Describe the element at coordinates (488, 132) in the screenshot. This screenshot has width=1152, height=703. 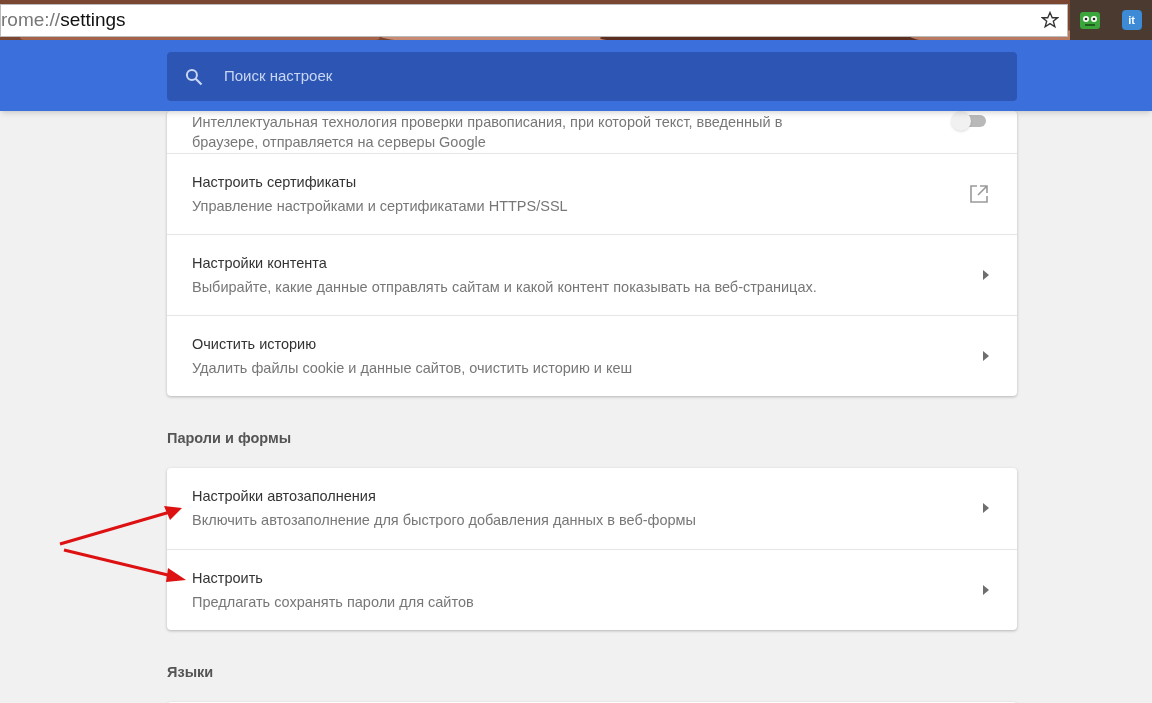
I see `row-description: Интеллектуальная технология проверки правописания, при которой текст, введенный в браузере, отправляется на серверы Google` at that location.